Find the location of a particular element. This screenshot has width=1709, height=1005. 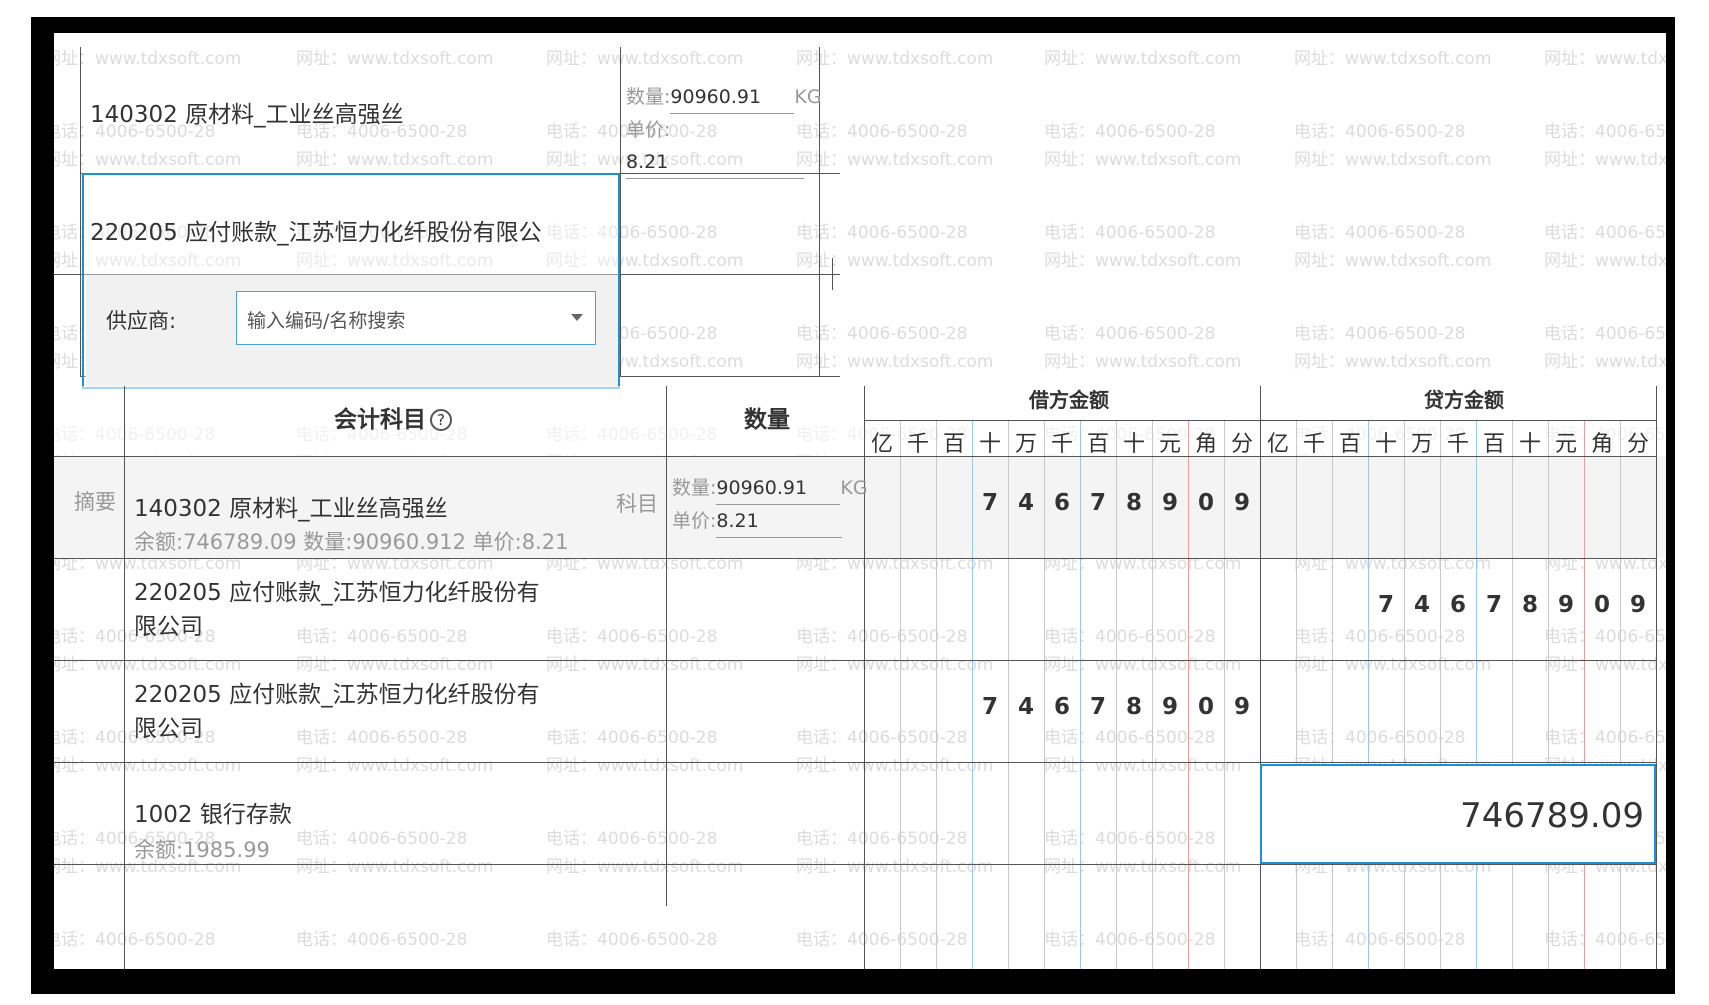

credit-unit-header: 亿 is located at coordinates (1277, 444).